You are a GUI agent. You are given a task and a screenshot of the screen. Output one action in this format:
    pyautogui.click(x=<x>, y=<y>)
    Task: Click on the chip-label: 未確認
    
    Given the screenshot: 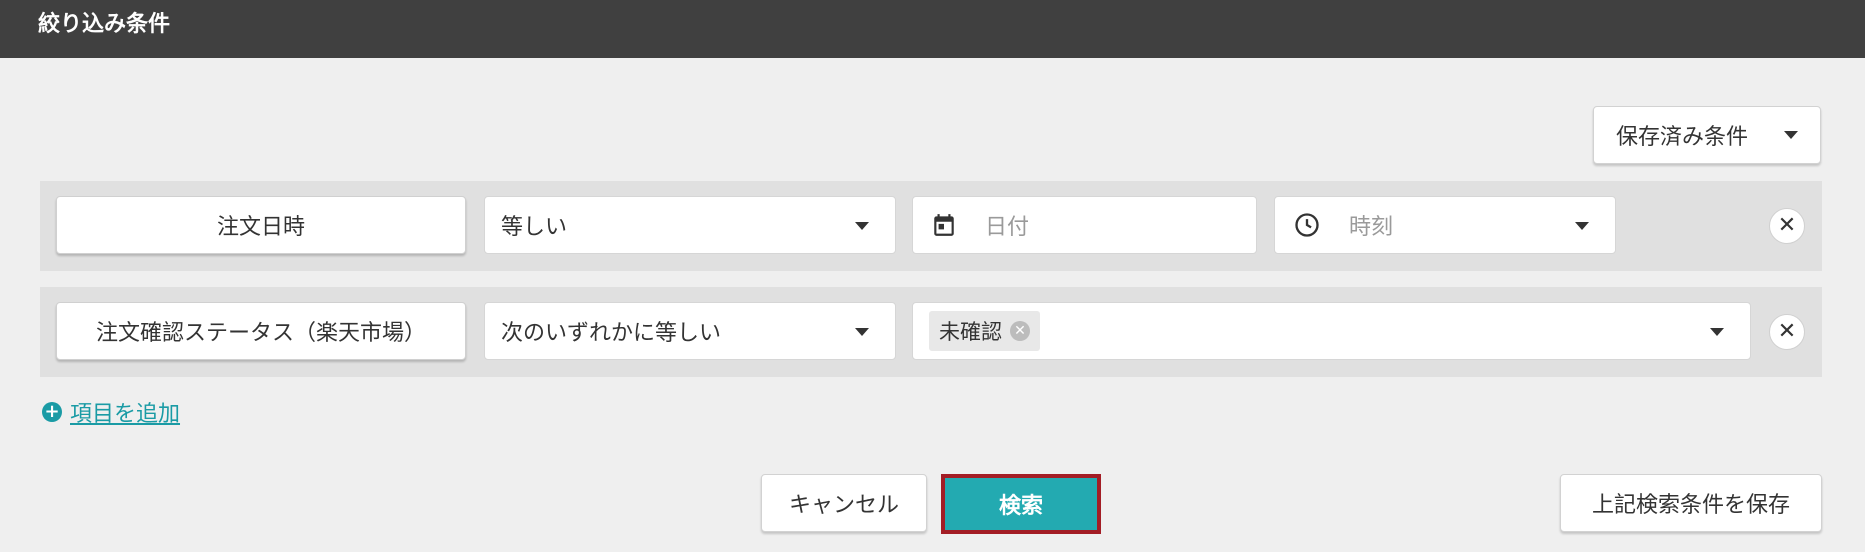 What is the action you would take?
    pyautogui.click(x=970, y=332)
    